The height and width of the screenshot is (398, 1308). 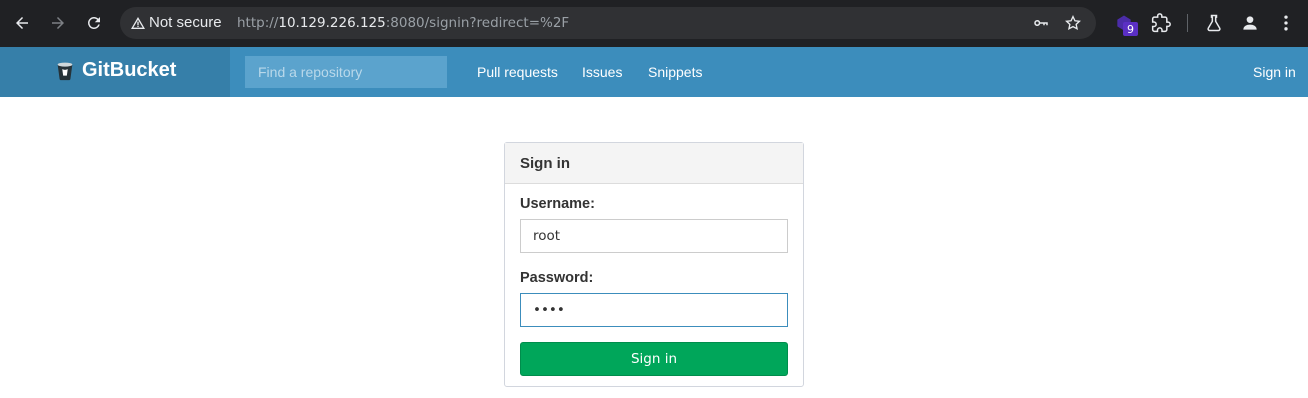 I want to click on username-label: Username:, so click(x=557, y=204).